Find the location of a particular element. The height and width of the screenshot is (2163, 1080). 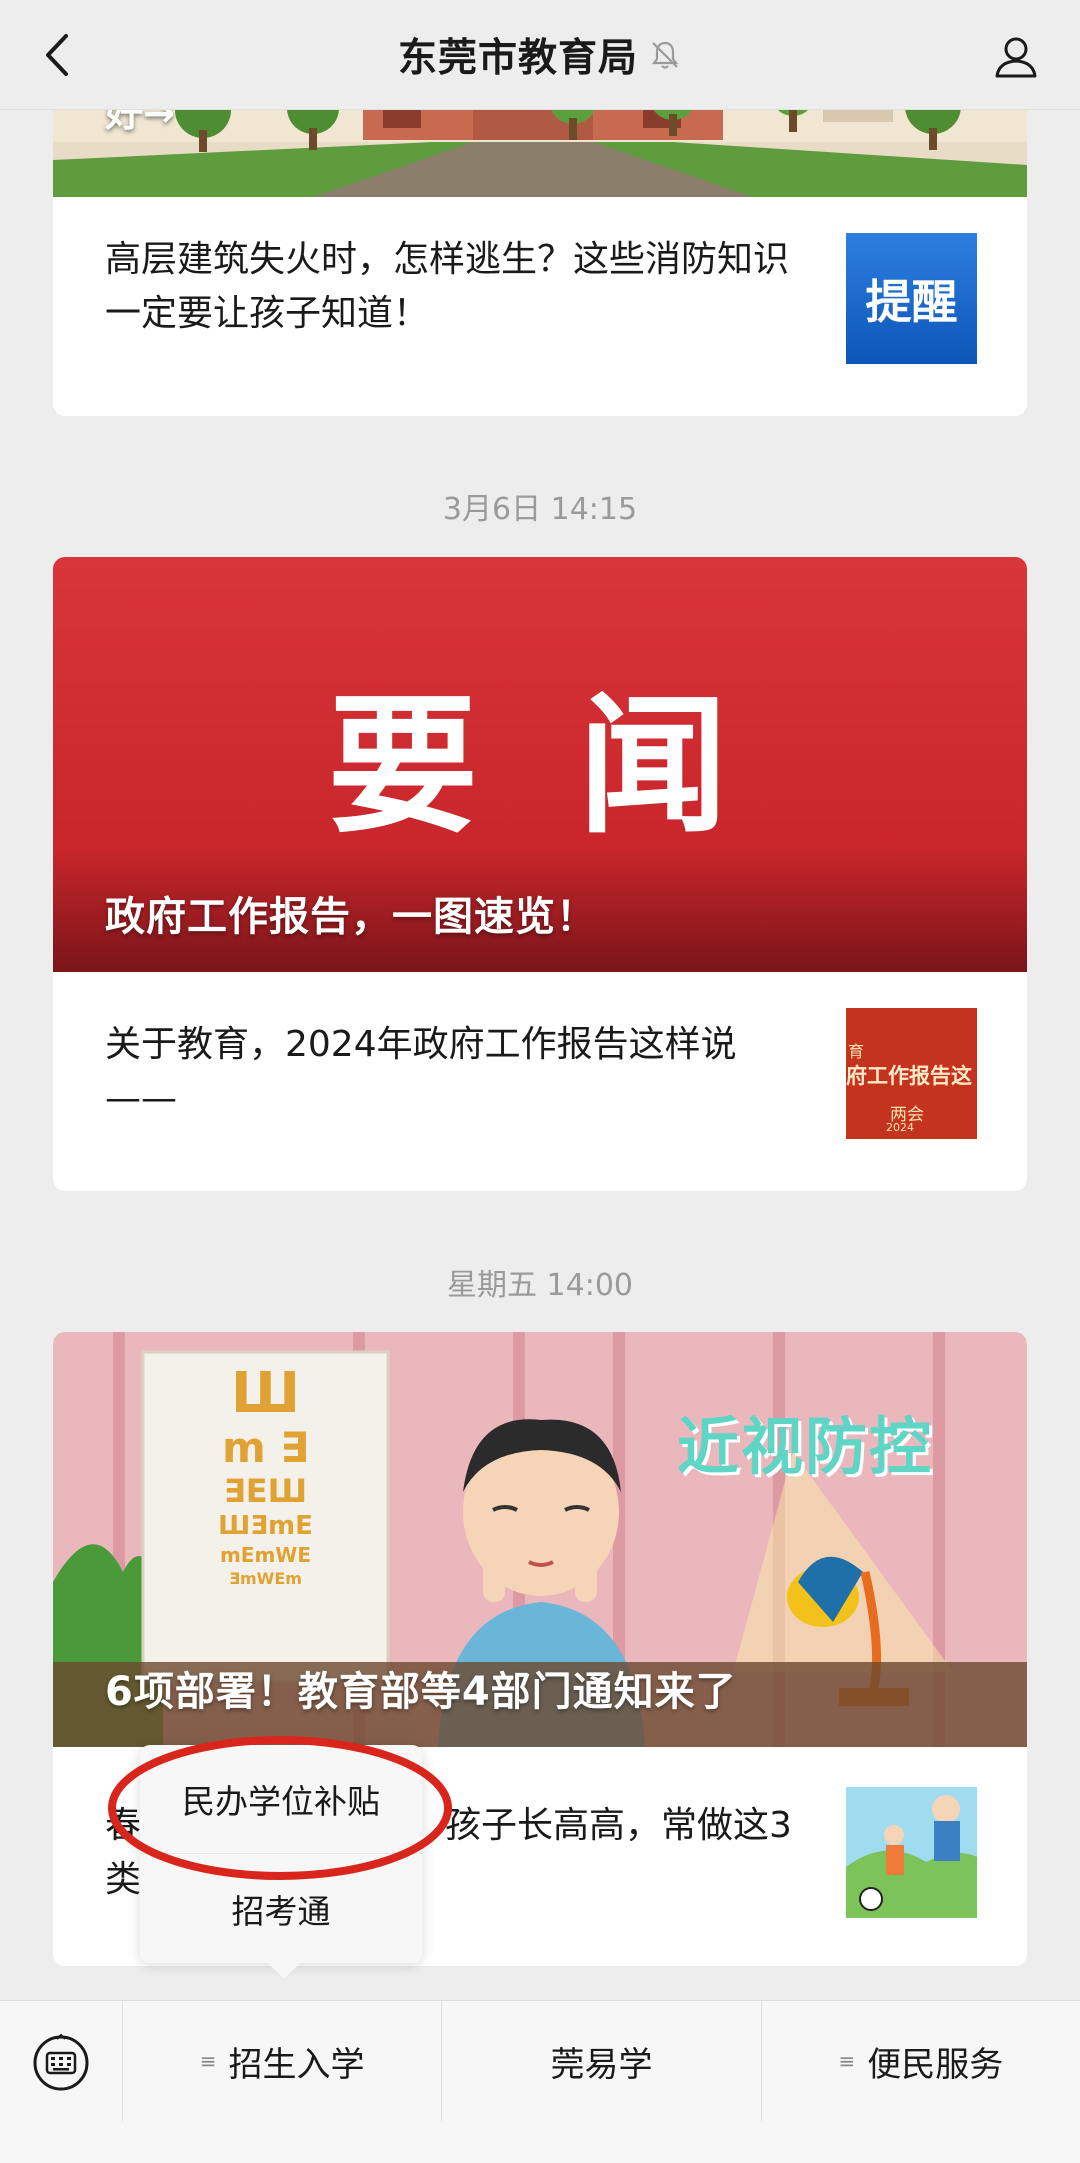

article-sub-title-left: 春 is located at coordinates (123, 1825).